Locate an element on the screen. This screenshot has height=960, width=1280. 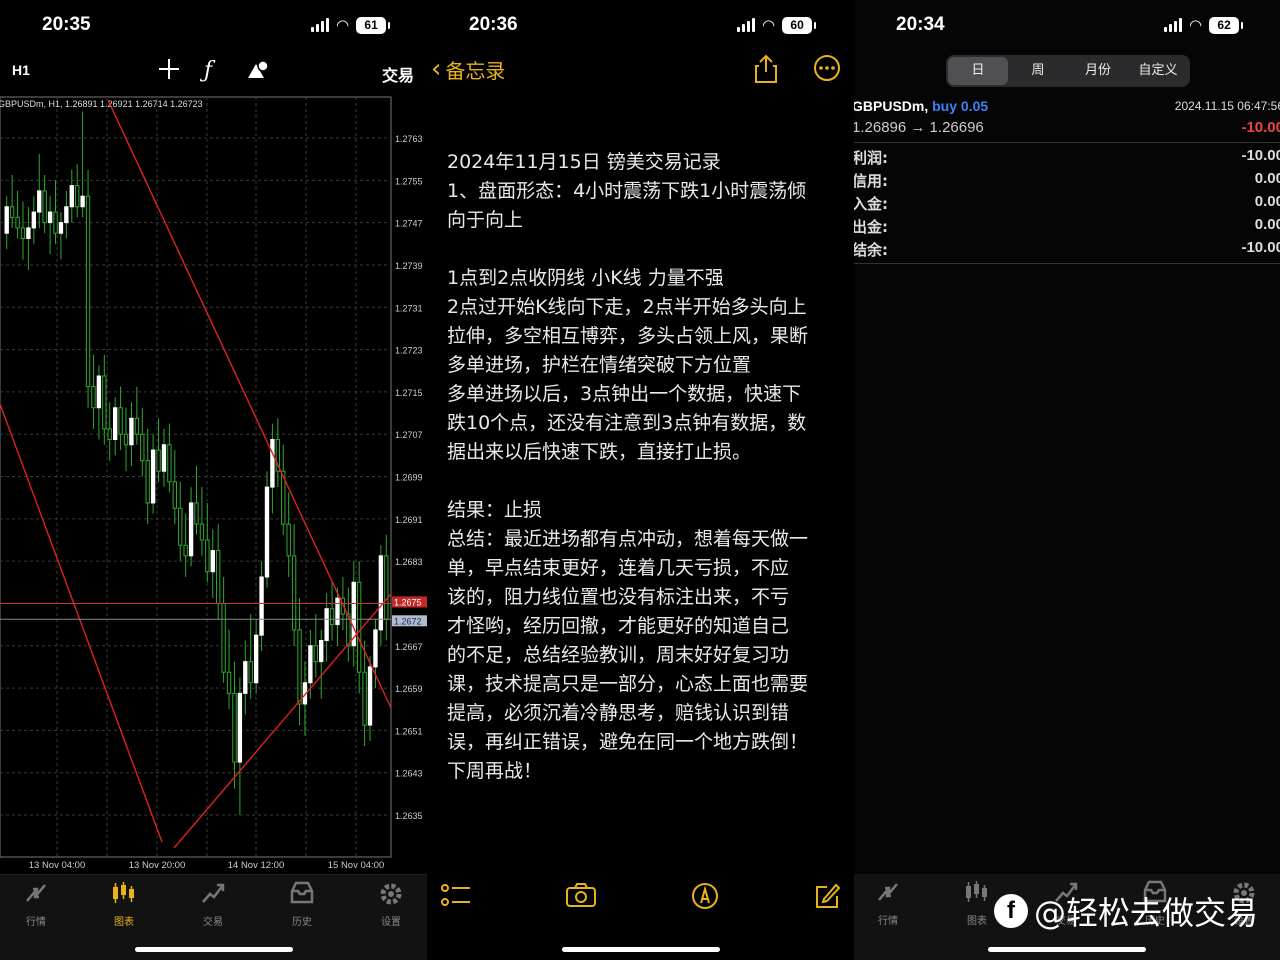
y-tick-label: 1.2755 is located at coordinates (409, 181).